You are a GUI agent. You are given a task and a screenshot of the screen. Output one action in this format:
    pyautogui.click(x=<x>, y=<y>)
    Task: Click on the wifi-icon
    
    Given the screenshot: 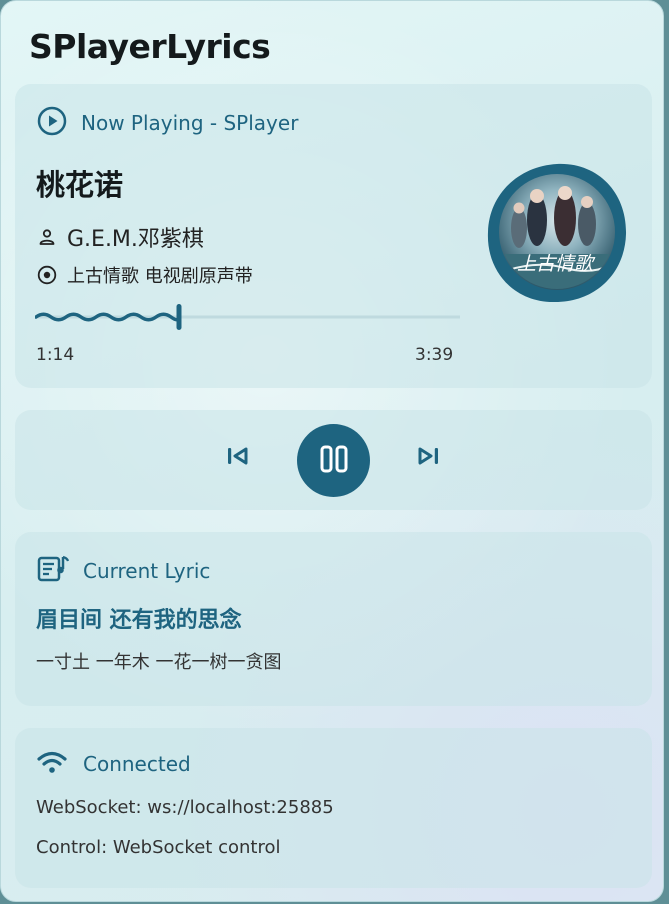 What is the action you would take?
    pyautogui.click(x=52, y=764)
    